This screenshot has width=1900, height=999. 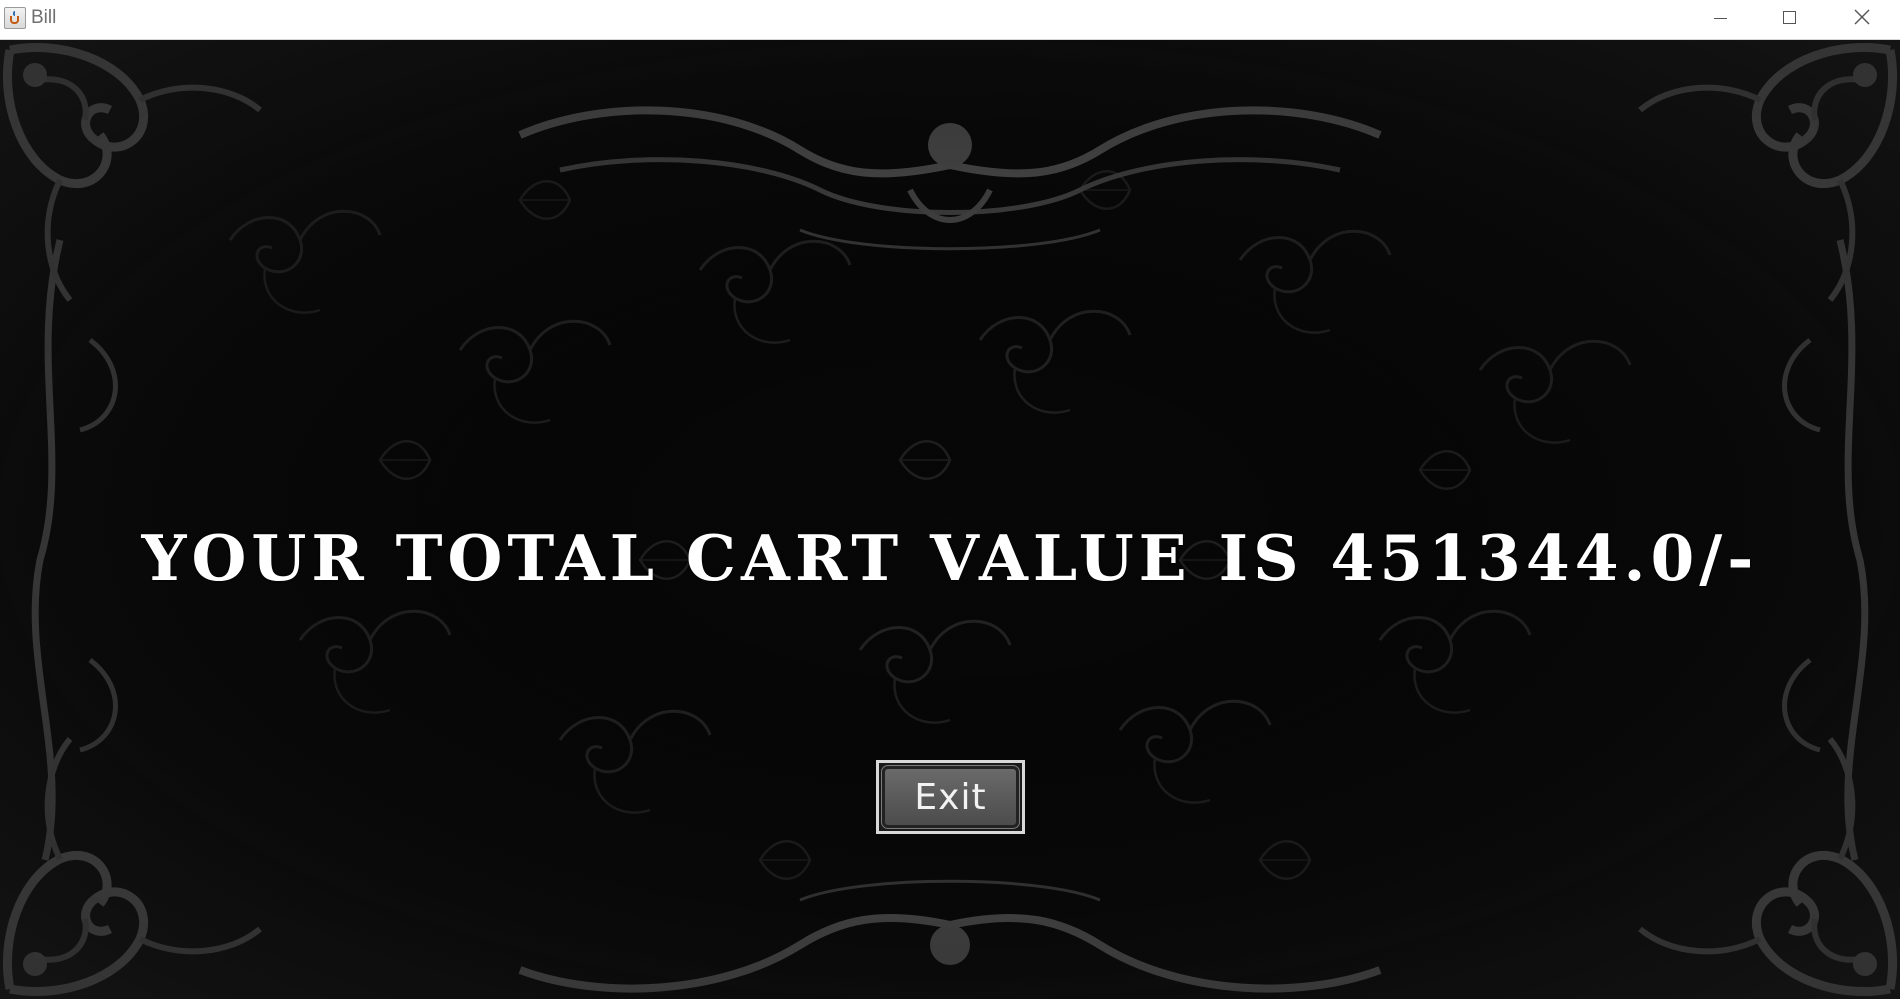 I want to click on close-button, so click(x=1862, y=17).